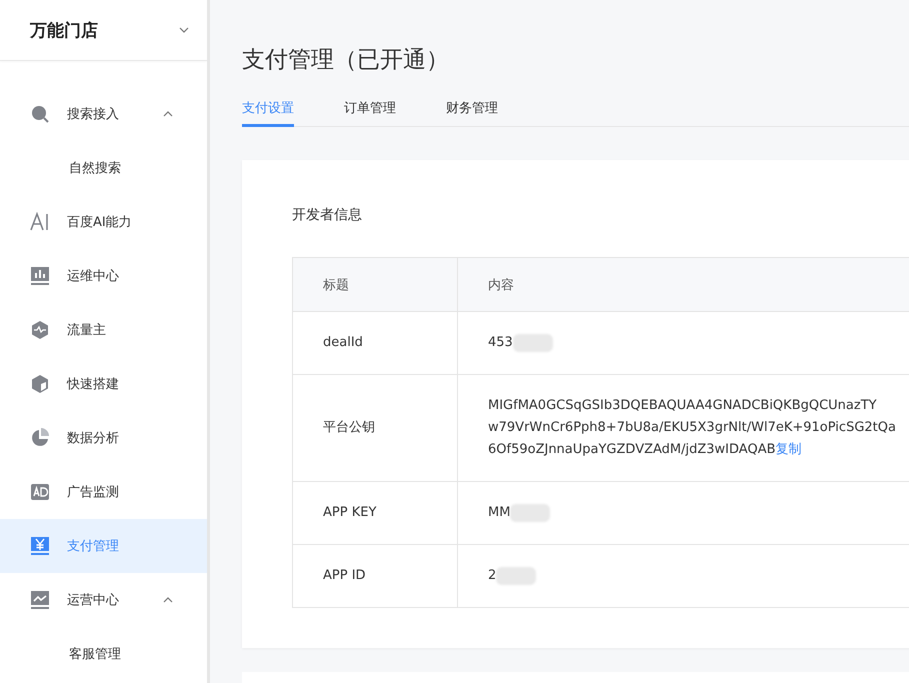 This screenshot has height=683, width=909. I want to click on sidebar-item: 数据分析, so click(103, 438).